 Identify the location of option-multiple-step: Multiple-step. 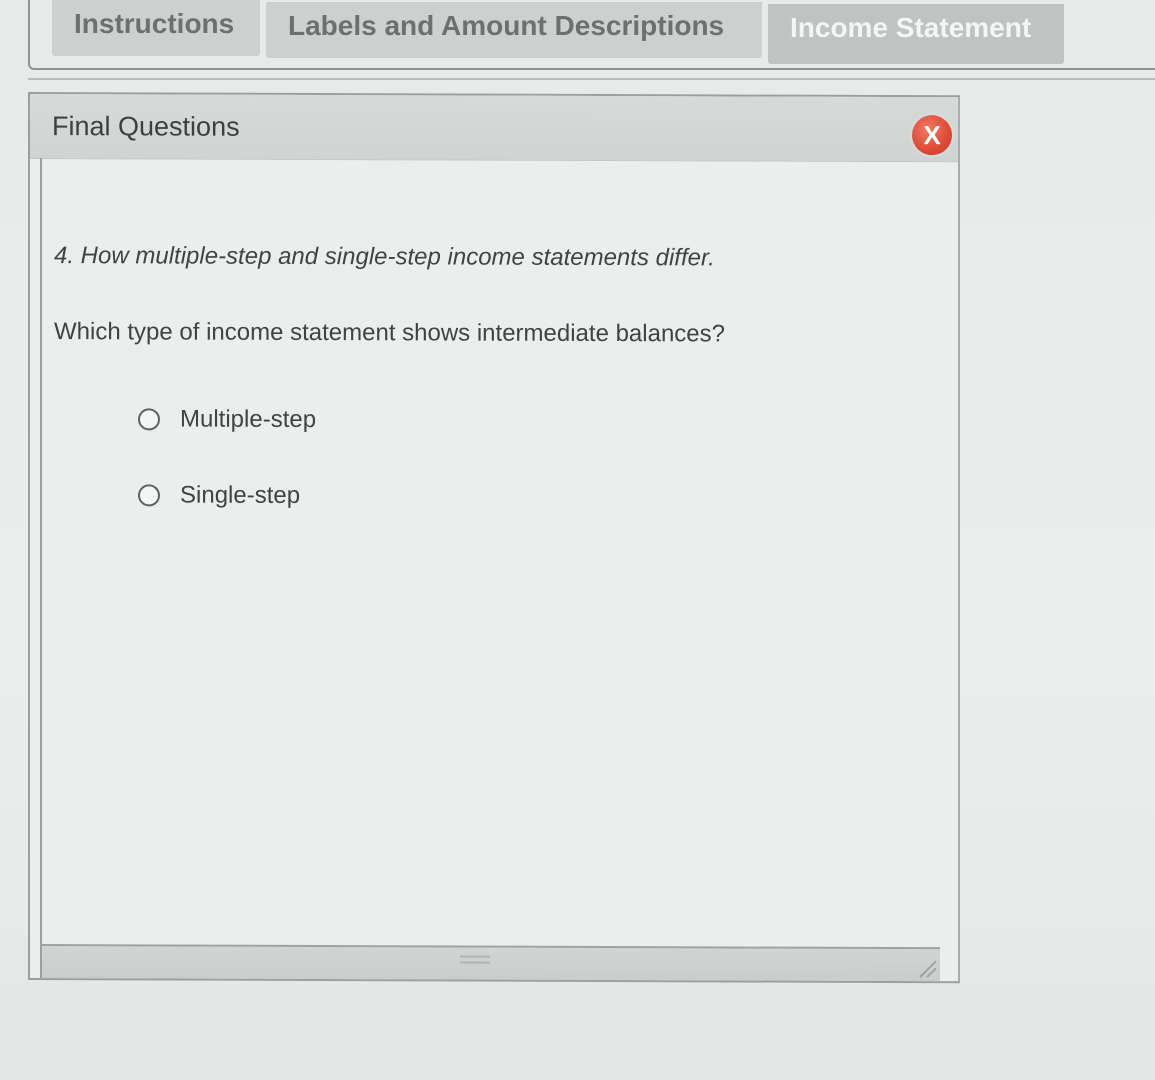
(227, 419).